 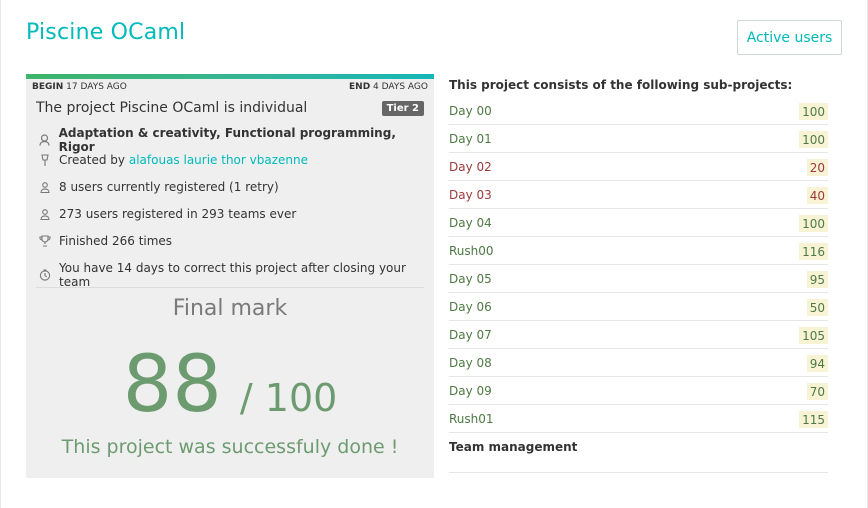 What do you see at coordinates (513, 447) in the screenshot?
I see `team-management-label: Team management` at bounding box center [513, 447].